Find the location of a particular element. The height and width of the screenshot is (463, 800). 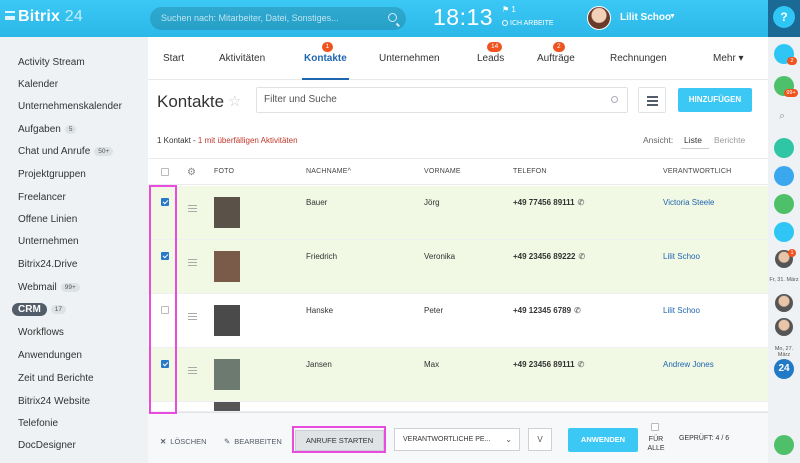

sidebar-item: Kalender is located at coordinates (38, 84).